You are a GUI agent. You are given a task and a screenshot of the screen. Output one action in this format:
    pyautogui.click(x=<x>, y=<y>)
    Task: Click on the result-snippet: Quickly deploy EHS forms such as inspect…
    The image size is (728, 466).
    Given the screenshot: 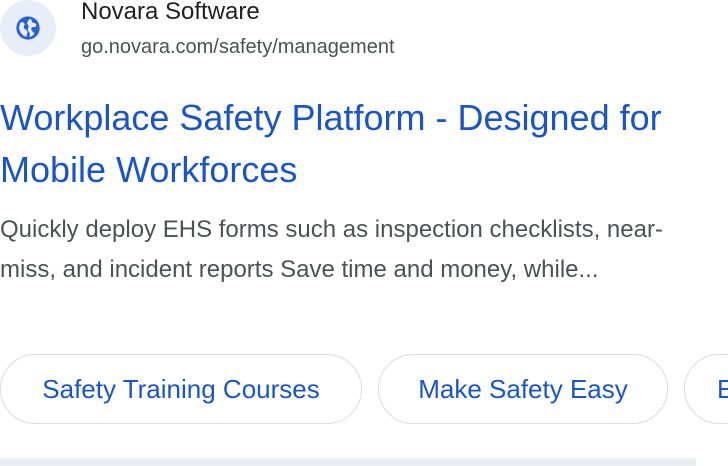 What is the action you would take?
    pyautogui.click(x=331, y=249)
    